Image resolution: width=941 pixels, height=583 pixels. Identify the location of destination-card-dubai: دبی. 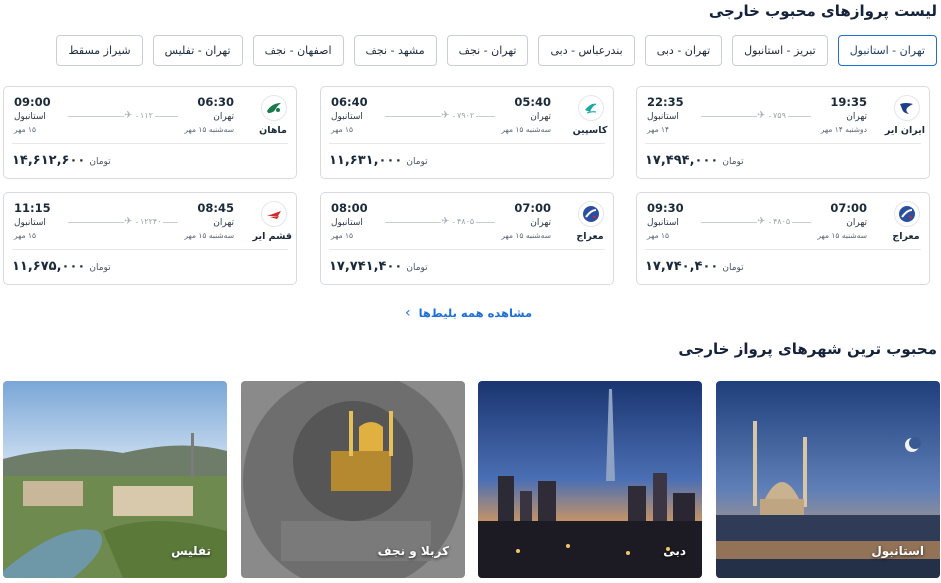
(590, 479).